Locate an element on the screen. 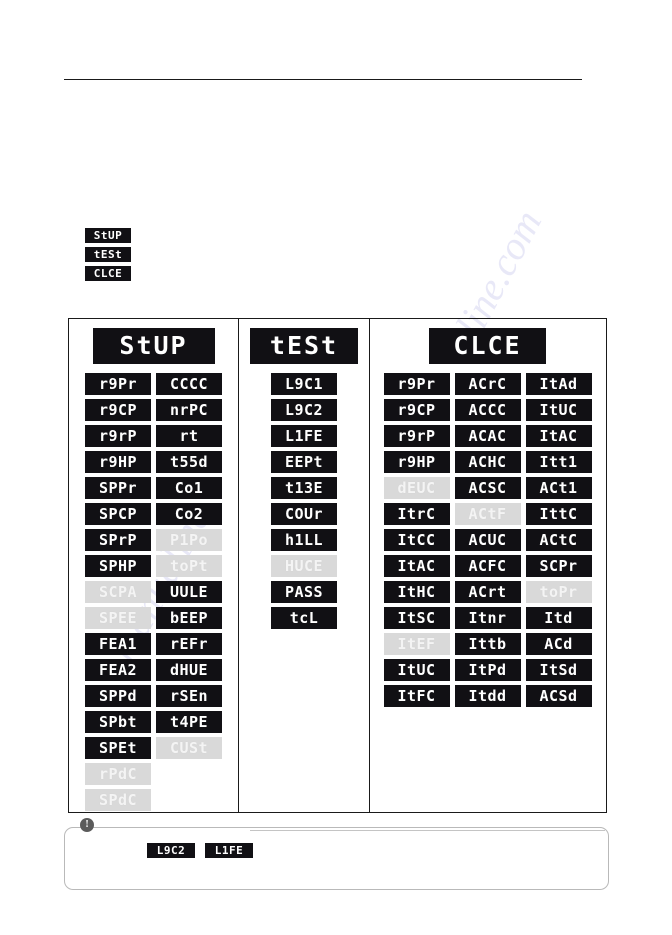 The height and width of the screenshot is (935, 672). display-cell: HUCE is located at coordinates (304, 566).